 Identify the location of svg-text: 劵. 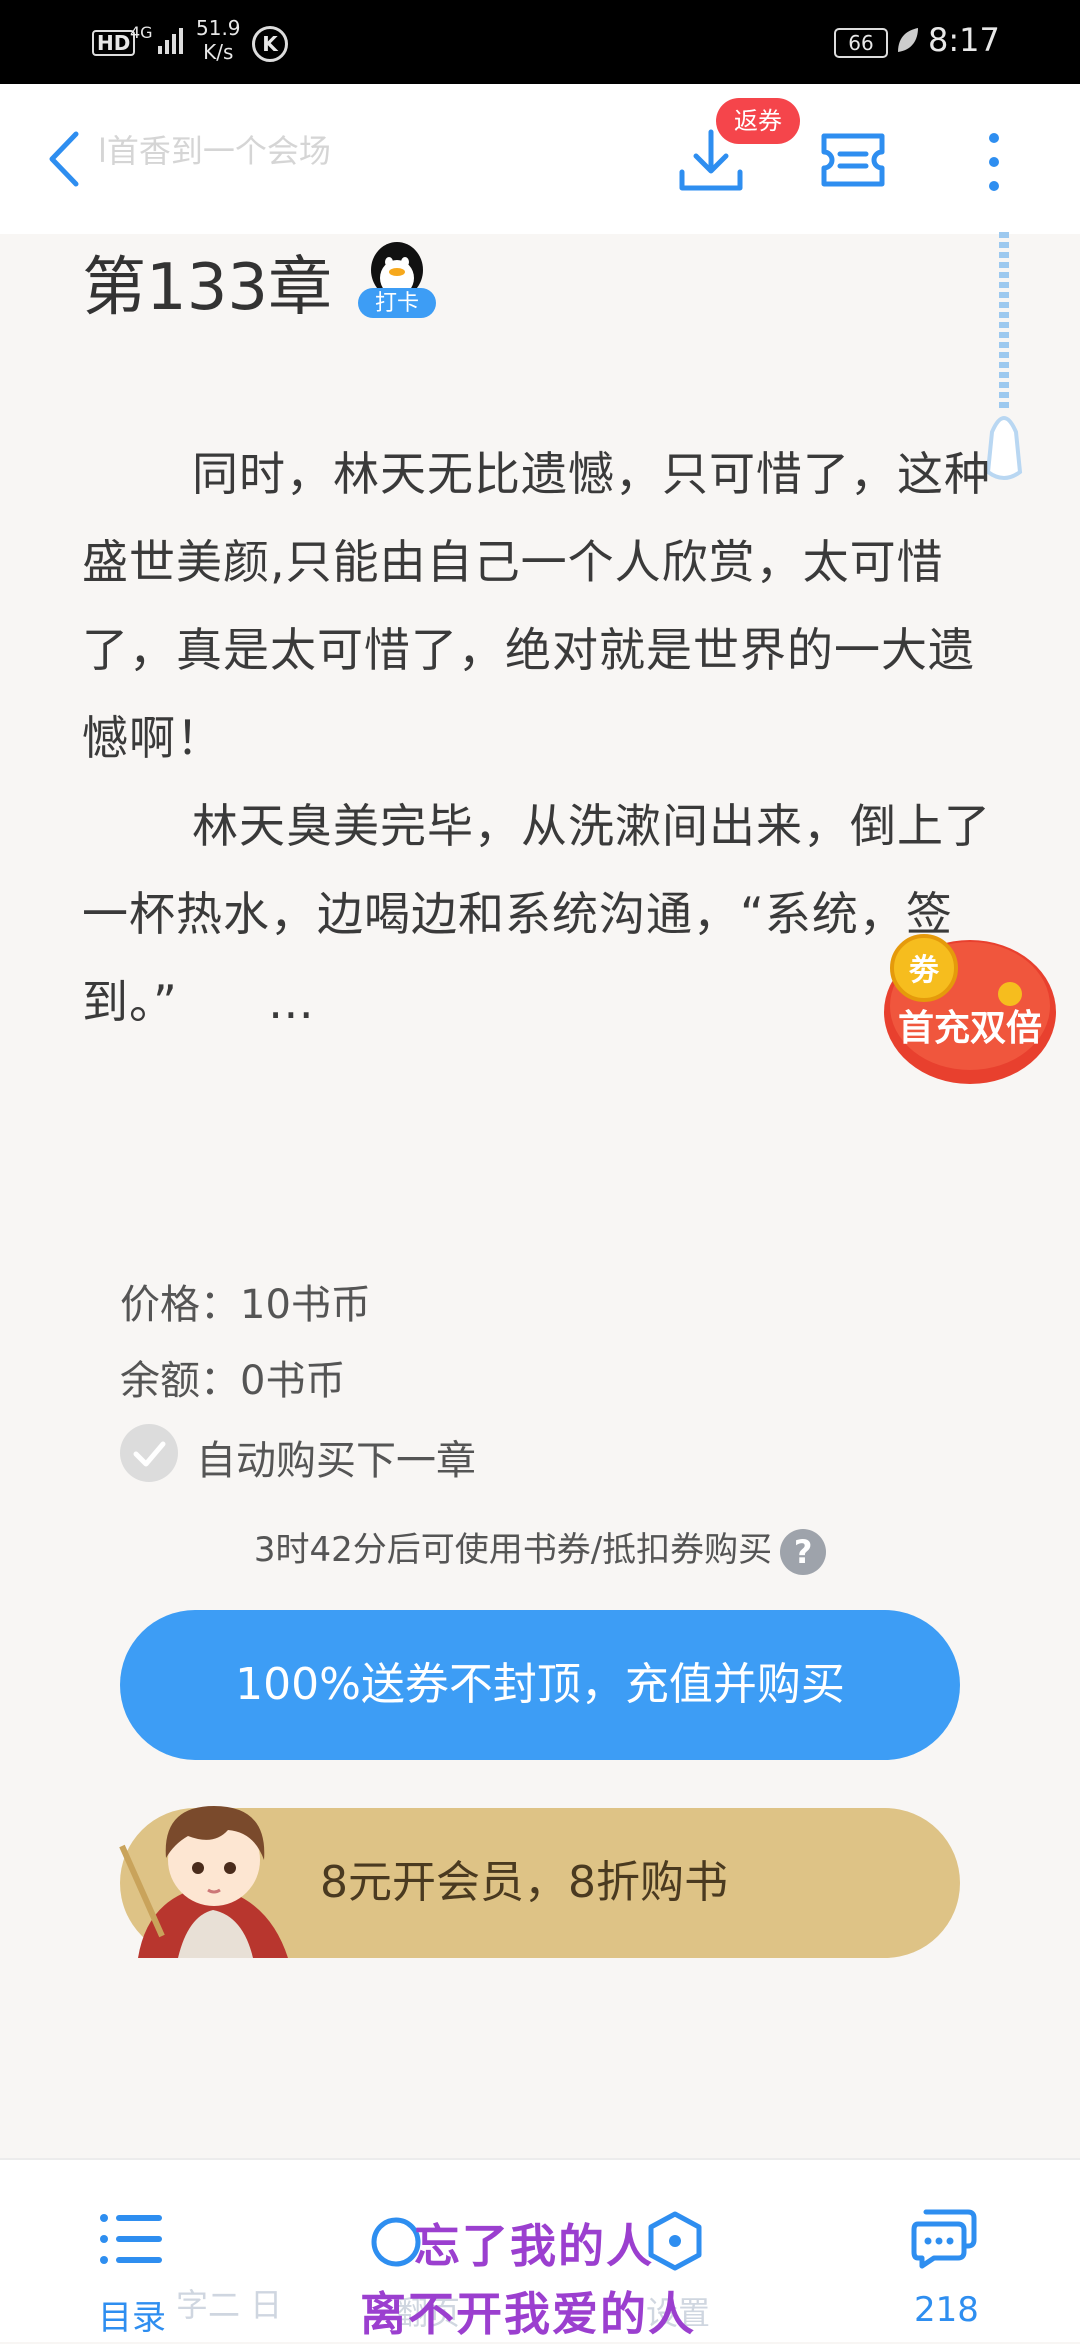
(924, 970).